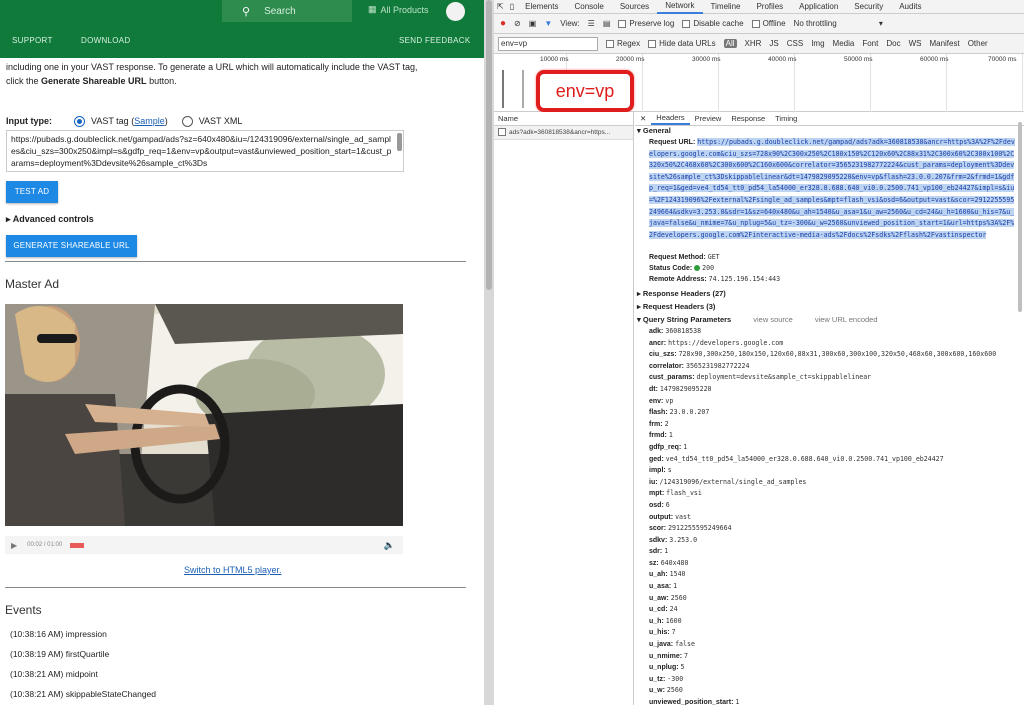  What do you see at coordinates (533, 23) in the screenshot?
I see `camera-icon: ▣` at bounding box center [533, 23].